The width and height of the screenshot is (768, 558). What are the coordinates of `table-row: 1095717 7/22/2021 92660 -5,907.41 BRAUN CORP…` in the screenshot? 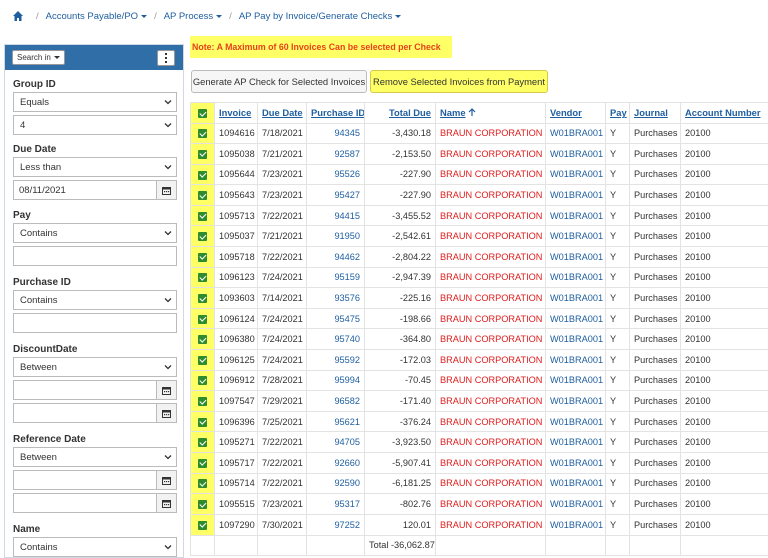 It's located at (479, 463).